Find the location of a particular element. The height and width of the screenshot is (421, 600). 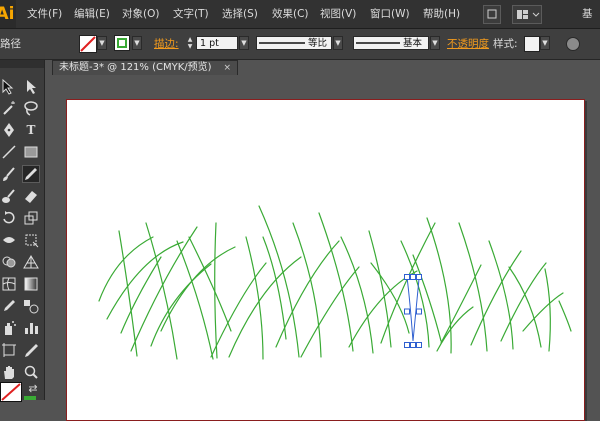

pencil-icon is located at coordinates (31, 174).